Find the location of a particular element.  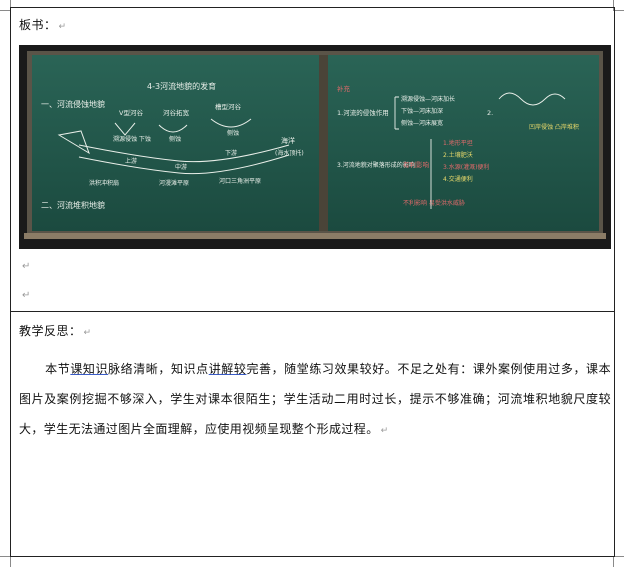

board-note-red: 有利影响 is located at coordinates (416, 164).